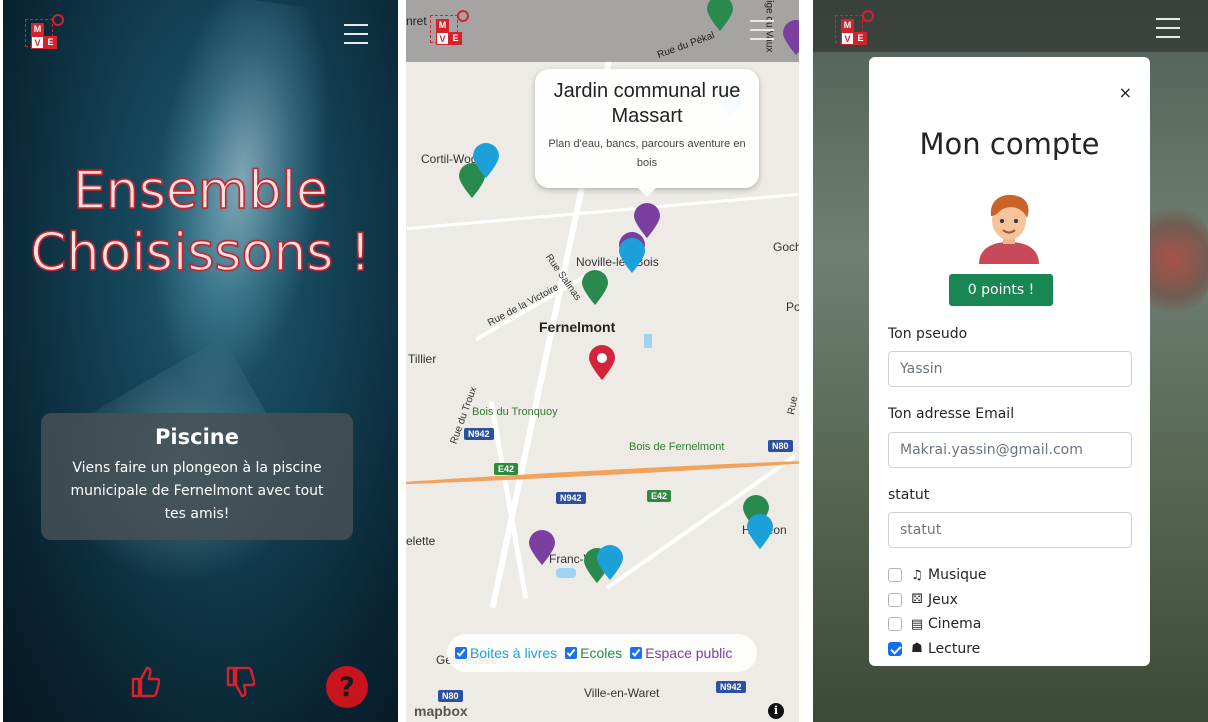 The width and height of the screenshot is (1208, 722). What do you see at coordinates (792, 405) in the screenshot?
I see `map-label: Rue` at bounding box center [792, 405].